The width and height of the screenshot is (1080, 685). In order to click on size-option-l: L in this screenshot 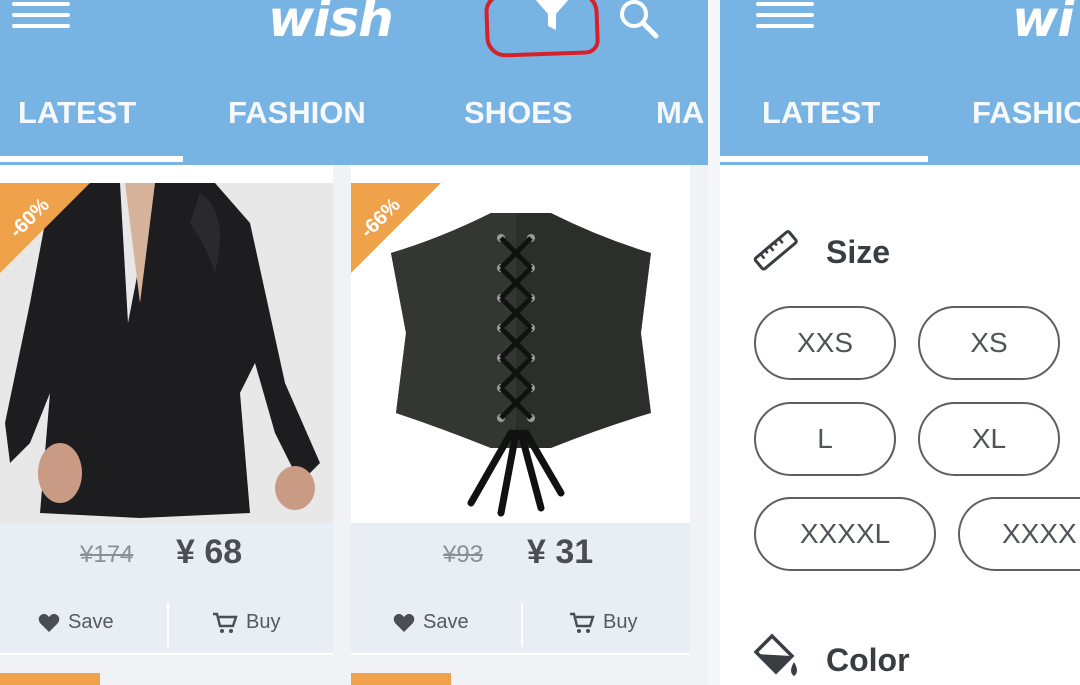, I will do `click(825, 439)`.